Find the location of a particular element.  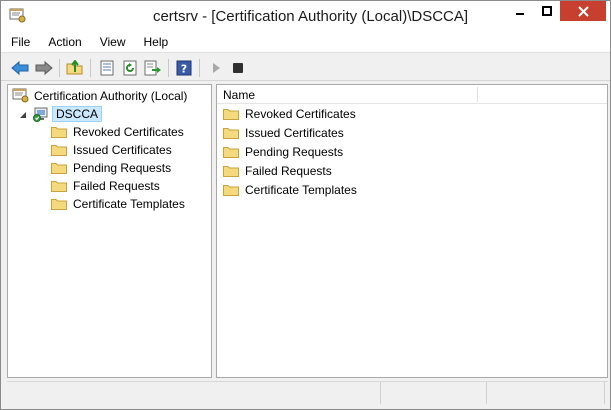

tree-item-failed: Failed Requests is located at coordinates (105, 186).